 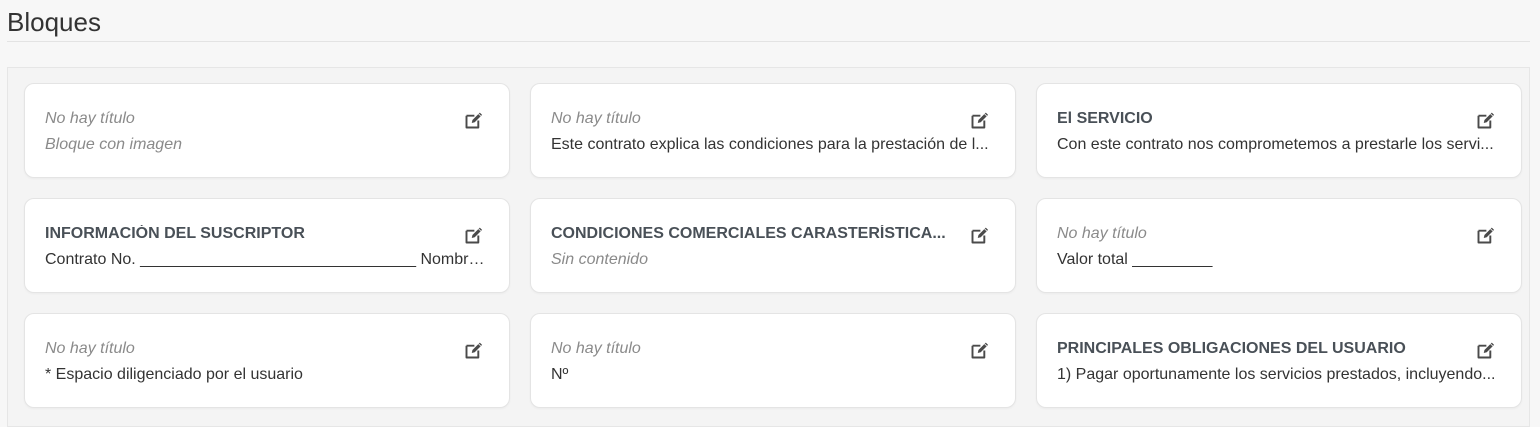 What do you see at coordinates (1105, 118) in the screenshot?
I see `block-title: El SERVICIO` at bounding box center [1105, 118].